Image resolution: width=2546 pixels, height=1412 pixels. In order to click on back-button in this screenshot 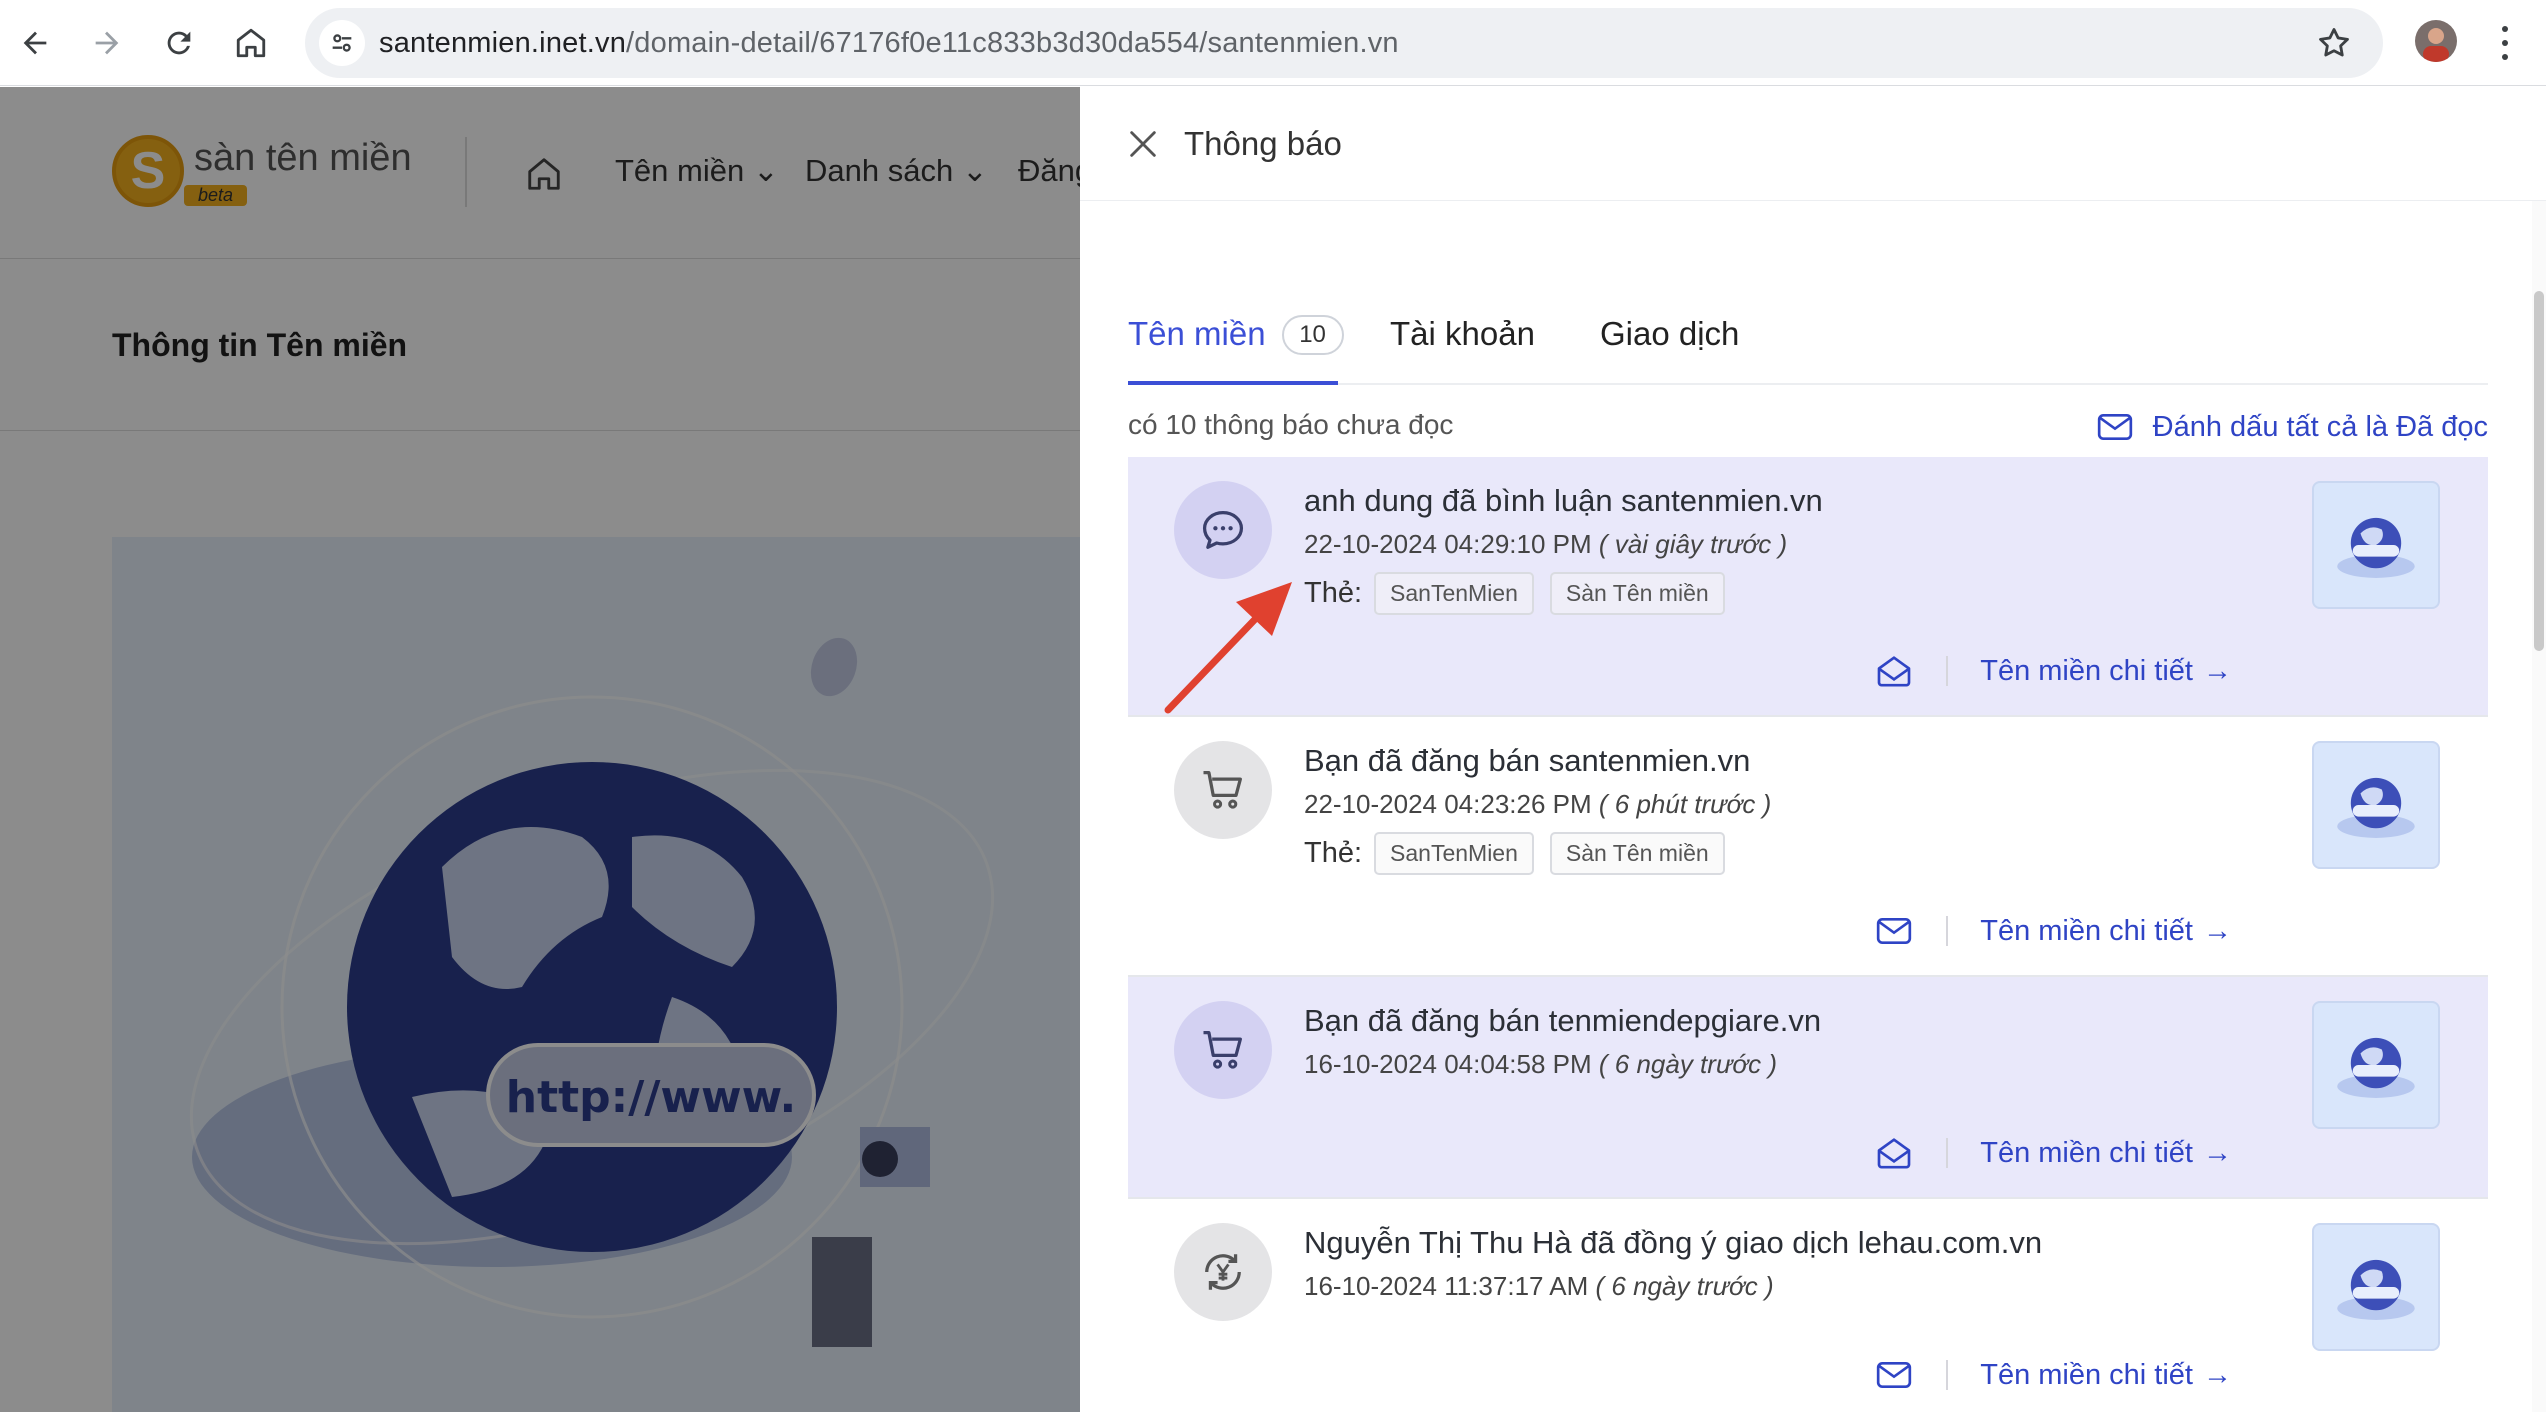, I will do `click(35, 43)`.